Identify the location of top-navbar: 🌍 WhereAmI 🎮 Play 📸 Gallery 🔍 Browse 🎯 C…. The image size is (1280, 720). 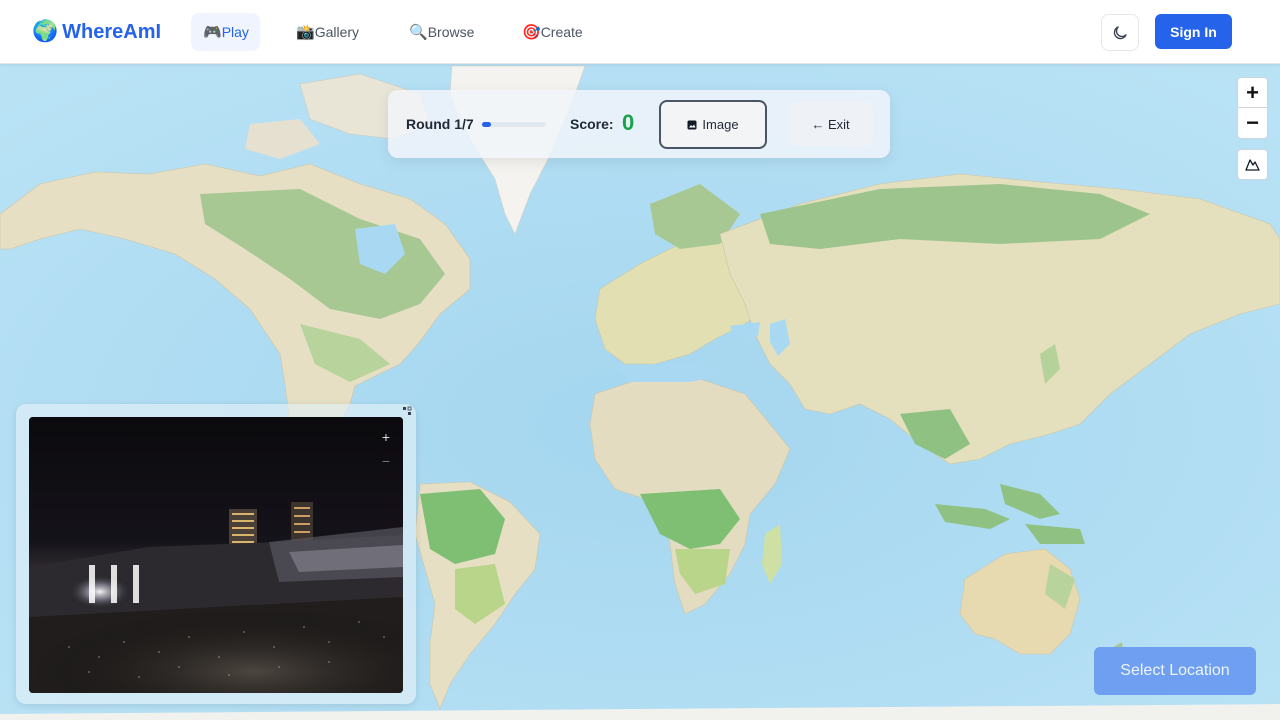
(640, 32).